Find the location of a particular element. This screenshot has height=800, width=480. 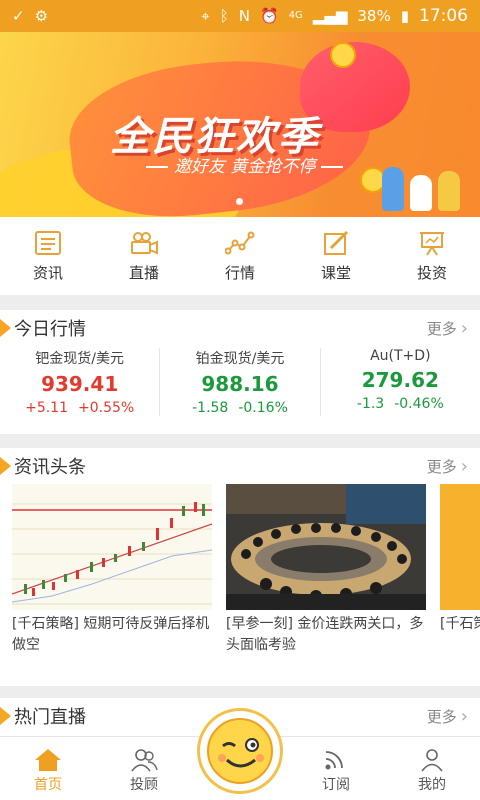

quote-price: 939.41 is located at coordinates (80, 384).